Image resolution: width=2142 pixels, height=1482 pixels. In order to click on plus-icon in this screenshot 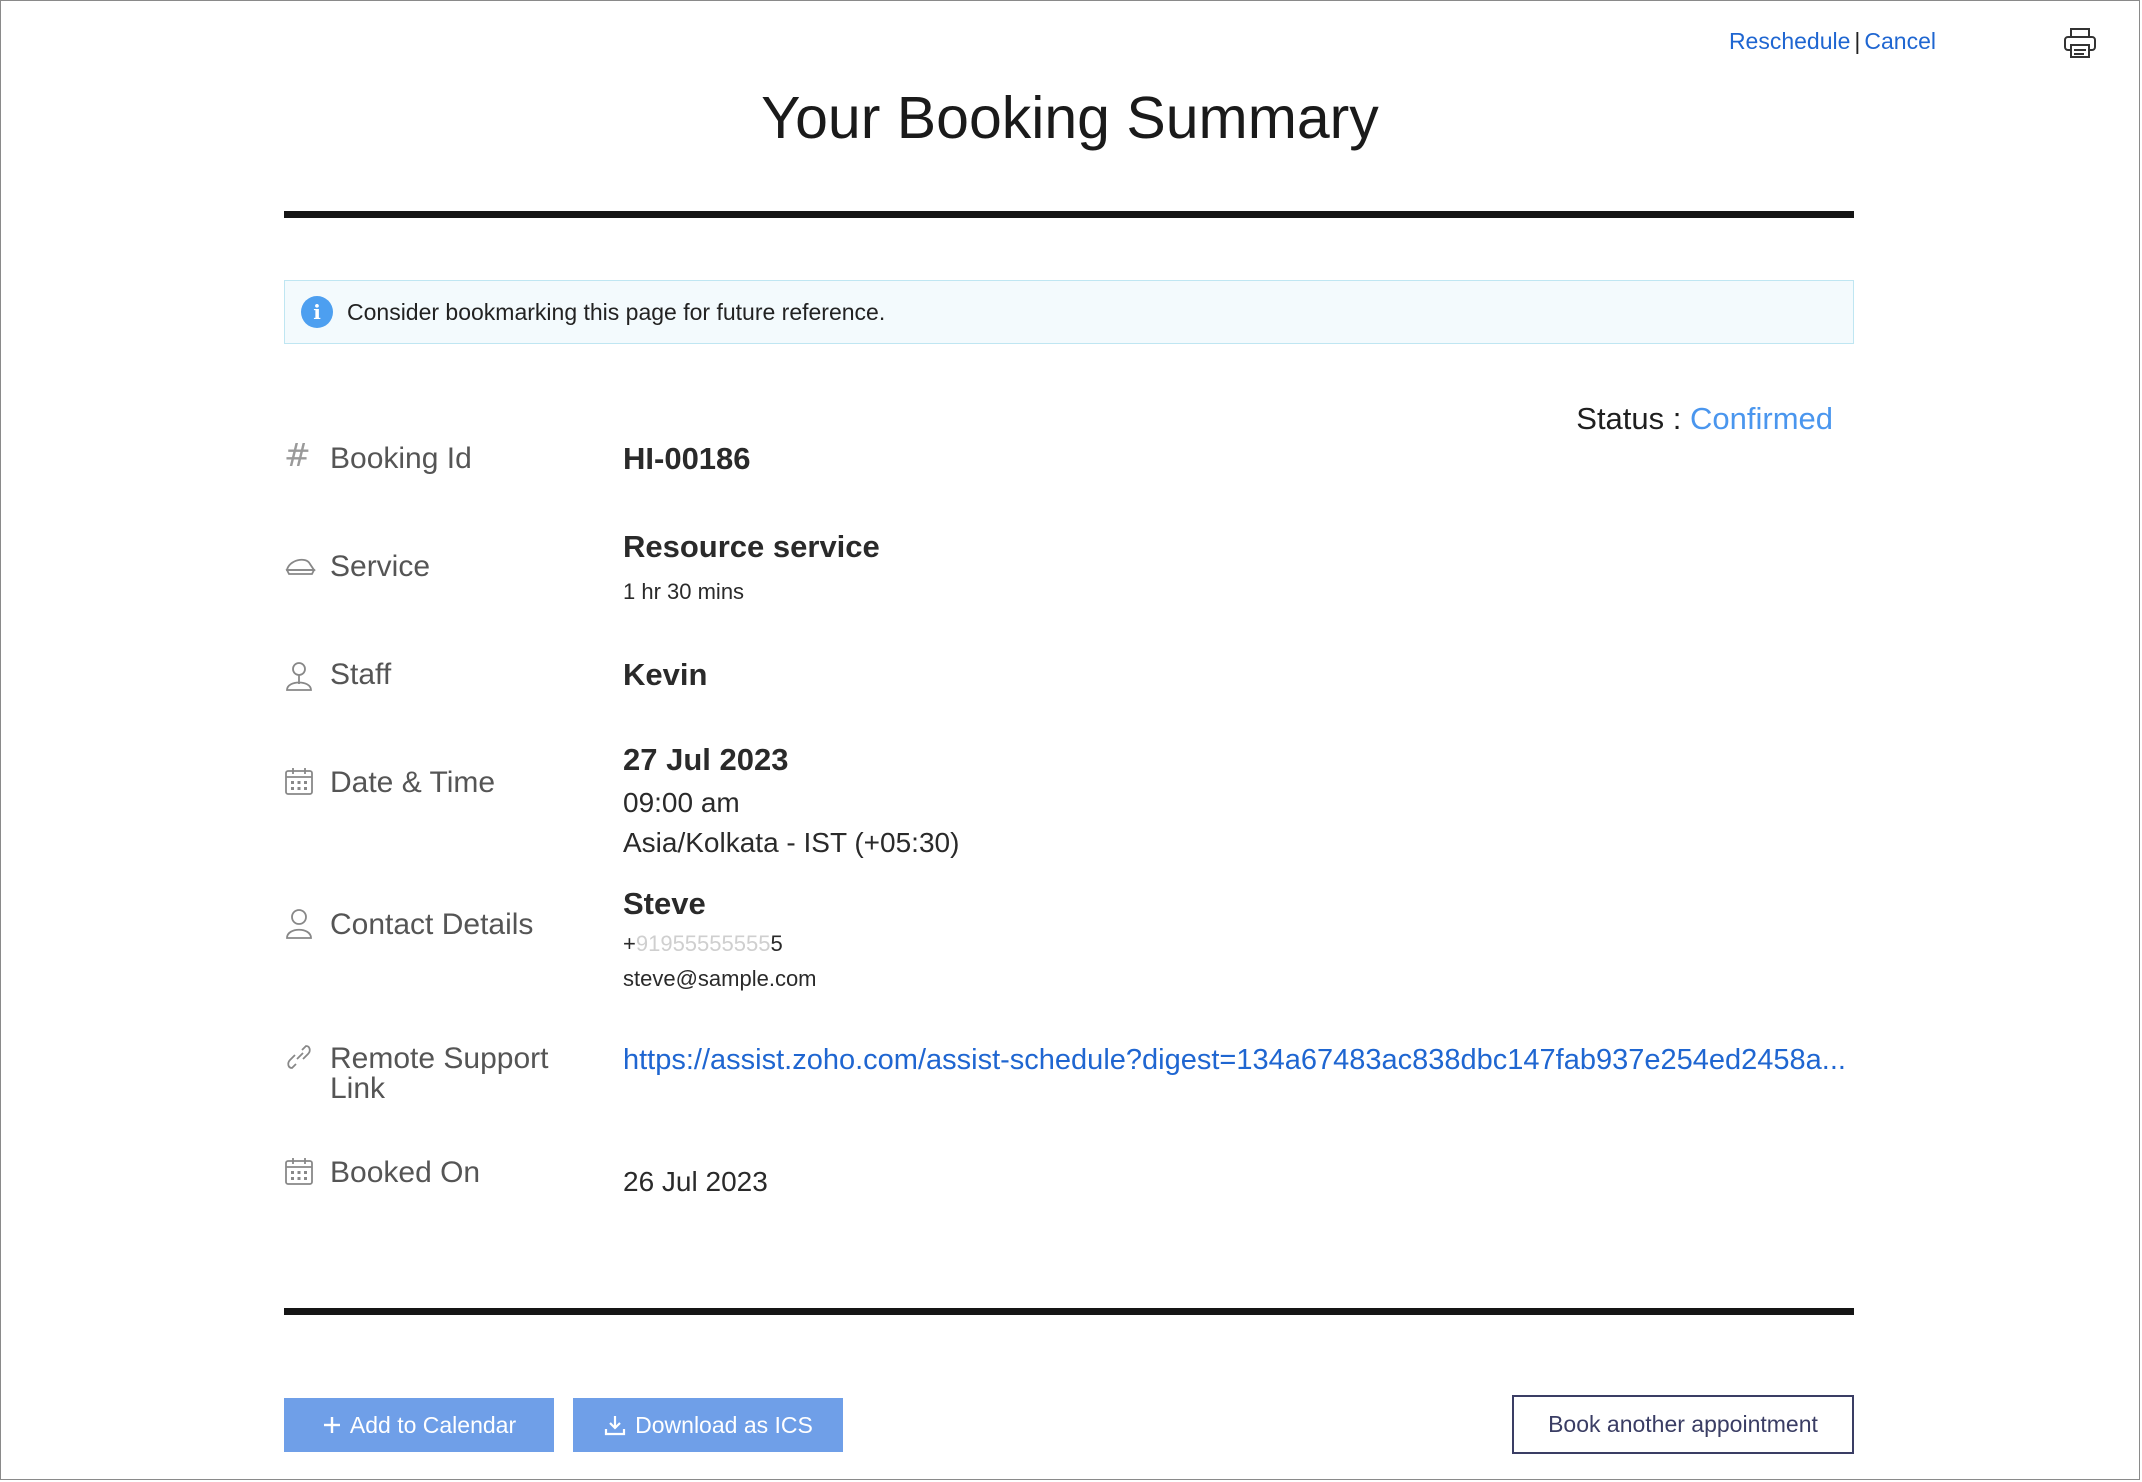, I will do `click(332, 1425)`.